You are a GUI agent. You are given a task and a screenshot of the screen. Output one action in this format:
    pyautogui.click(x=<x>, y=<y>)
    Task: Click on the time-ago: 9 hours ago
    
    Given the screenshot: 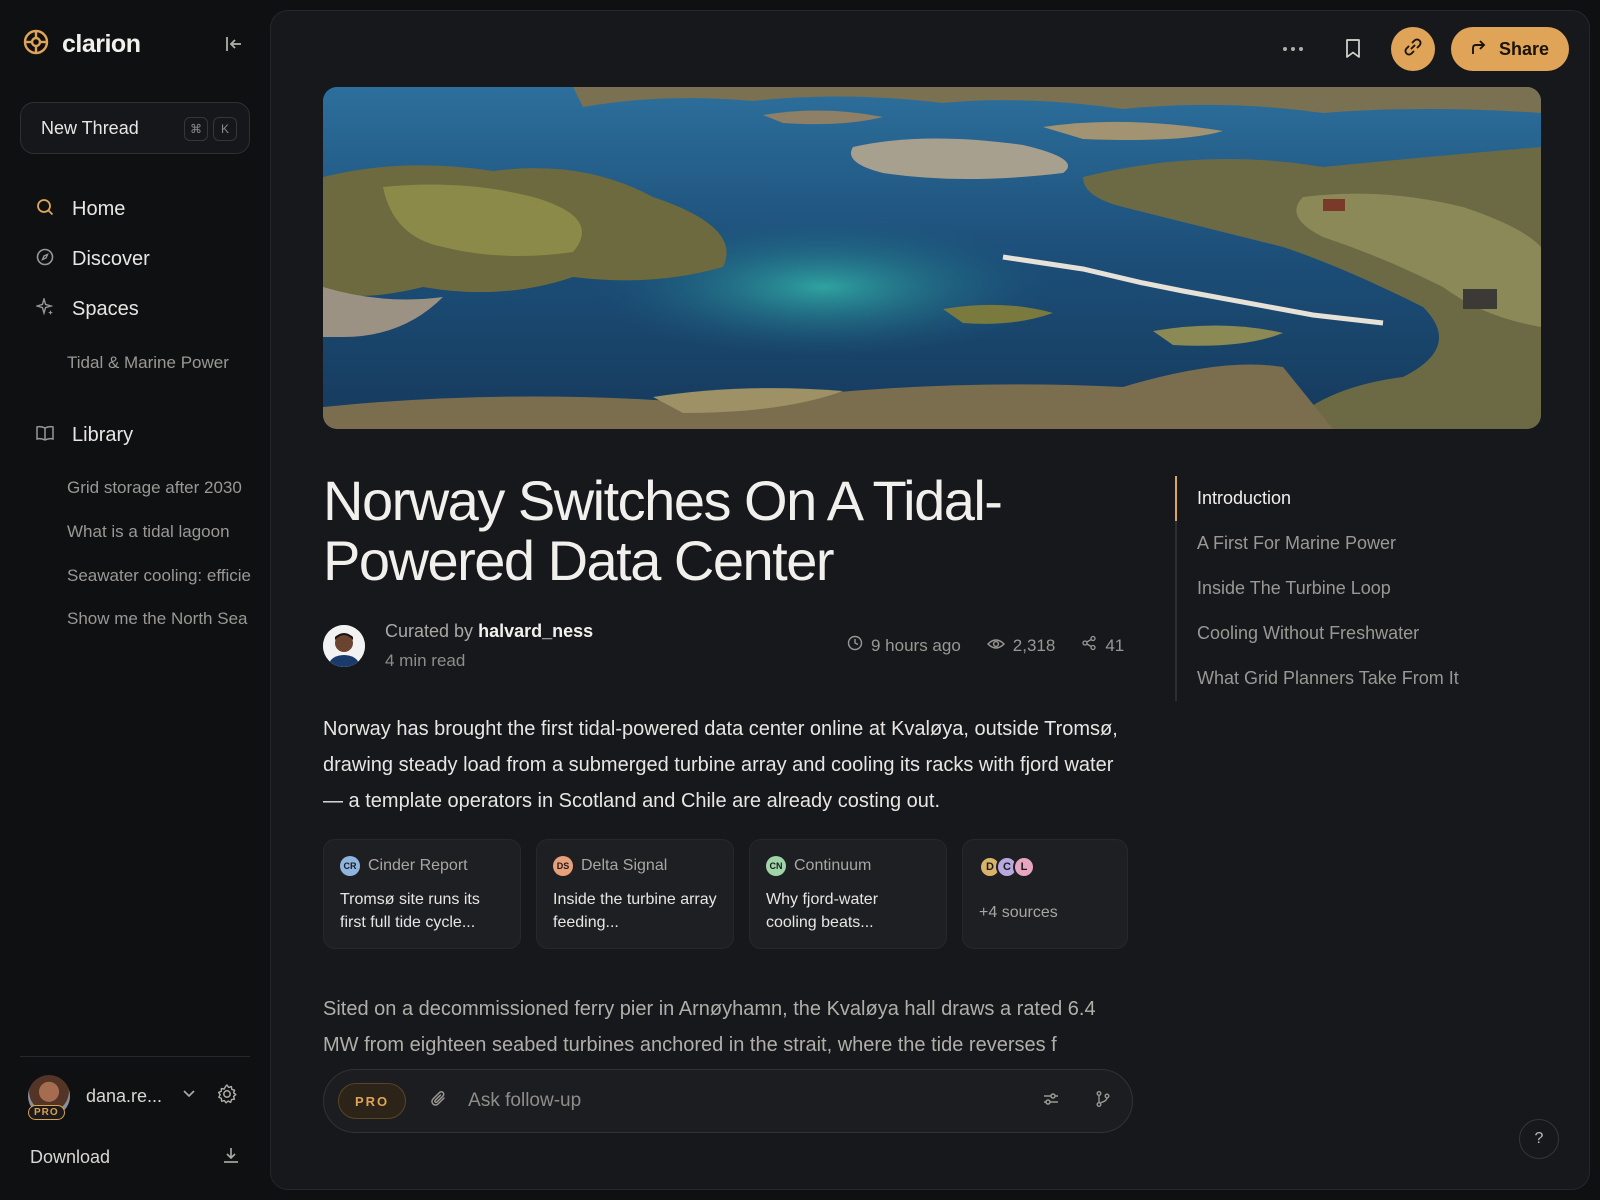 What is the action you would take?
    pyautogui.click(x=916, y=645)
    